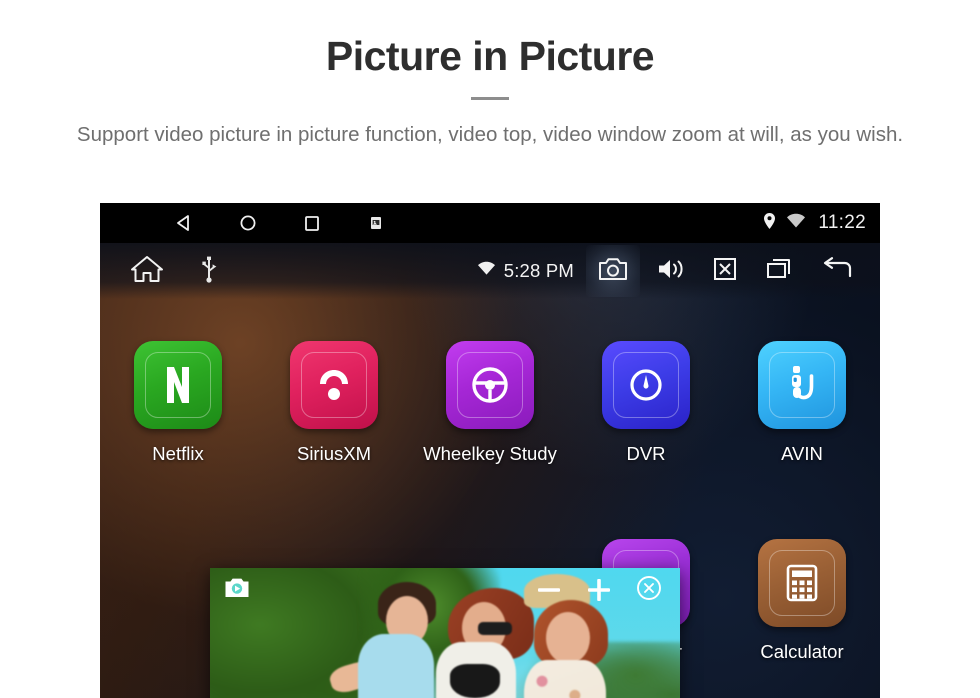  What do you see at coordinates (565, 679) in the screenshot?
I see `video-person-3-dress-pattern` at bounding box center [565, 679].